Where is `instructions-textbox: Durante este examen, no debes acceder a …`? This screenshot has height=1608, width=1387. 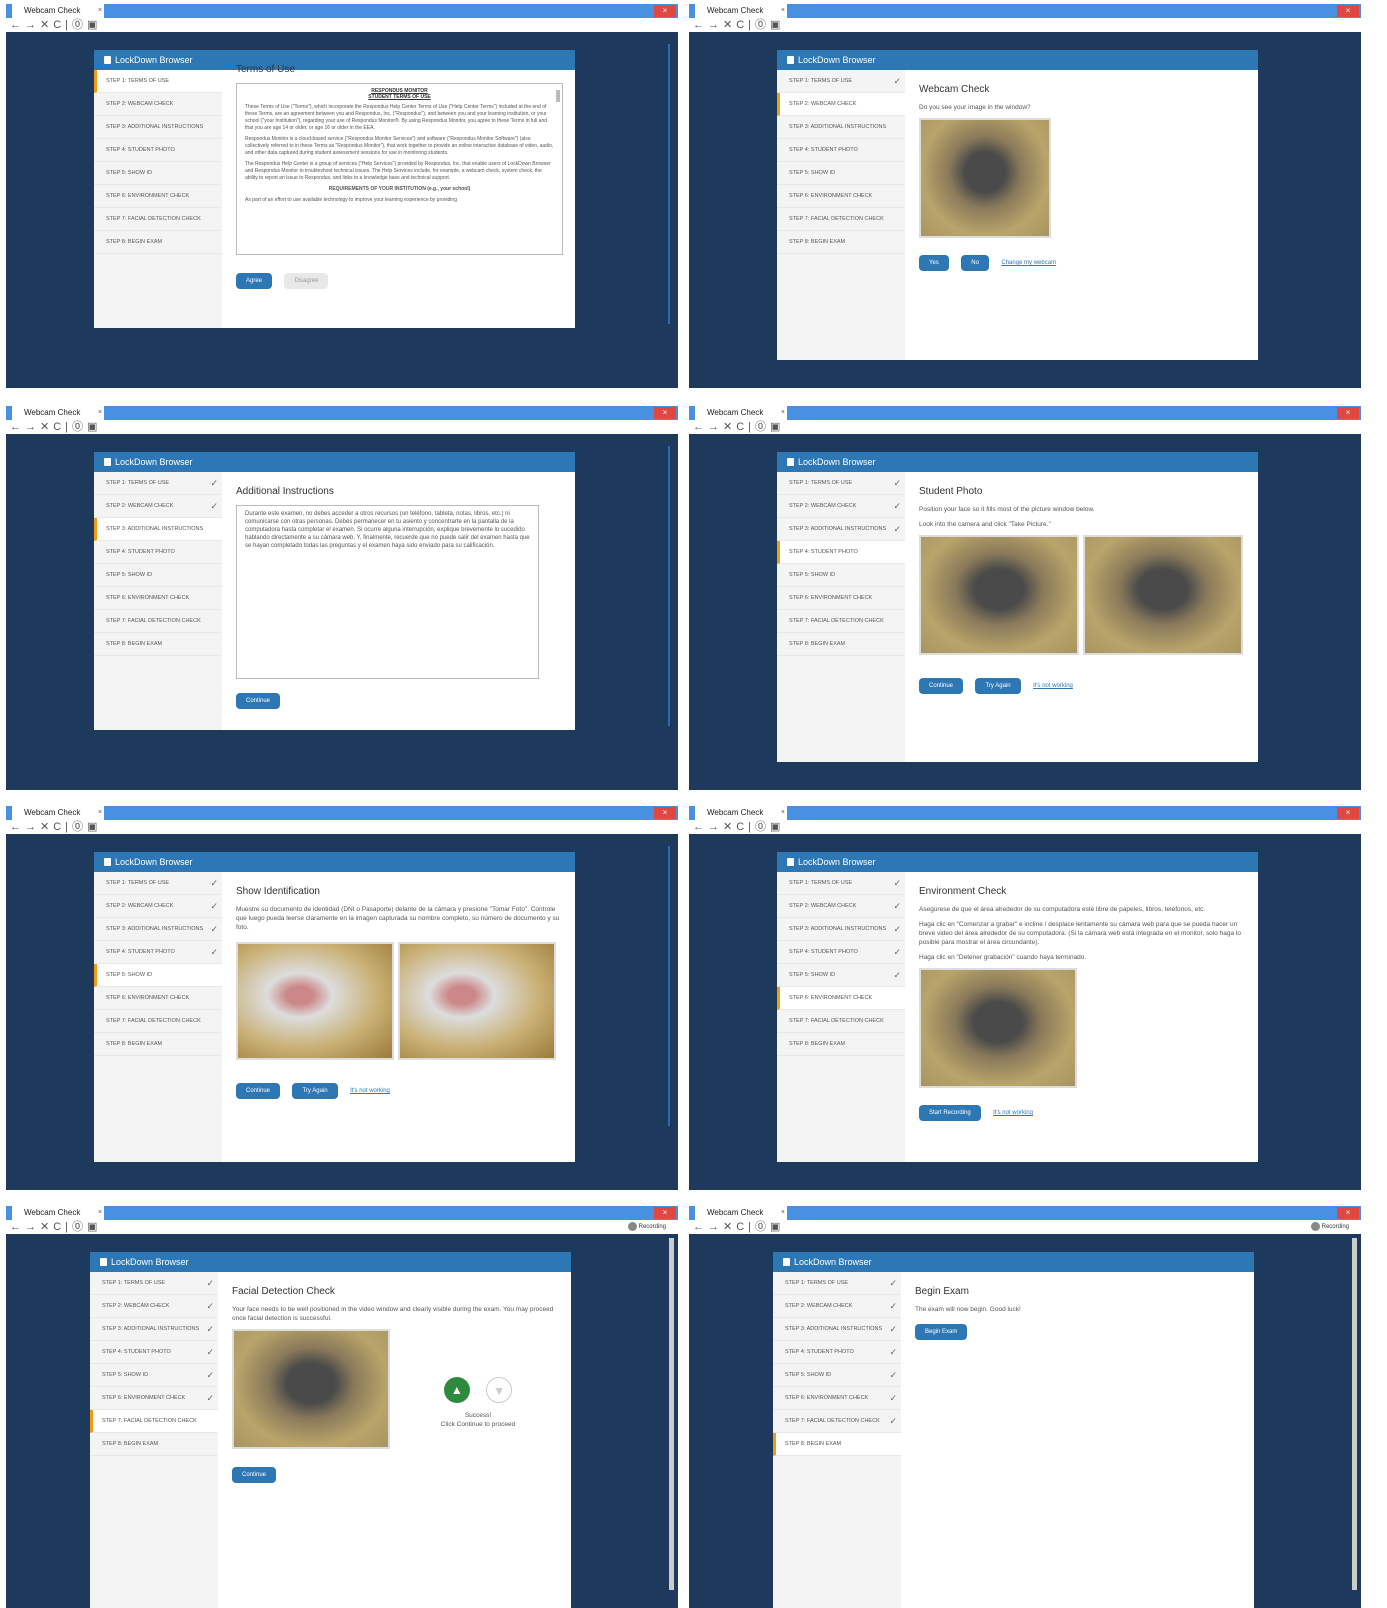 instructions-textbox: Durante este examen, no debes acceder a … is located at coordinates (387, 592).